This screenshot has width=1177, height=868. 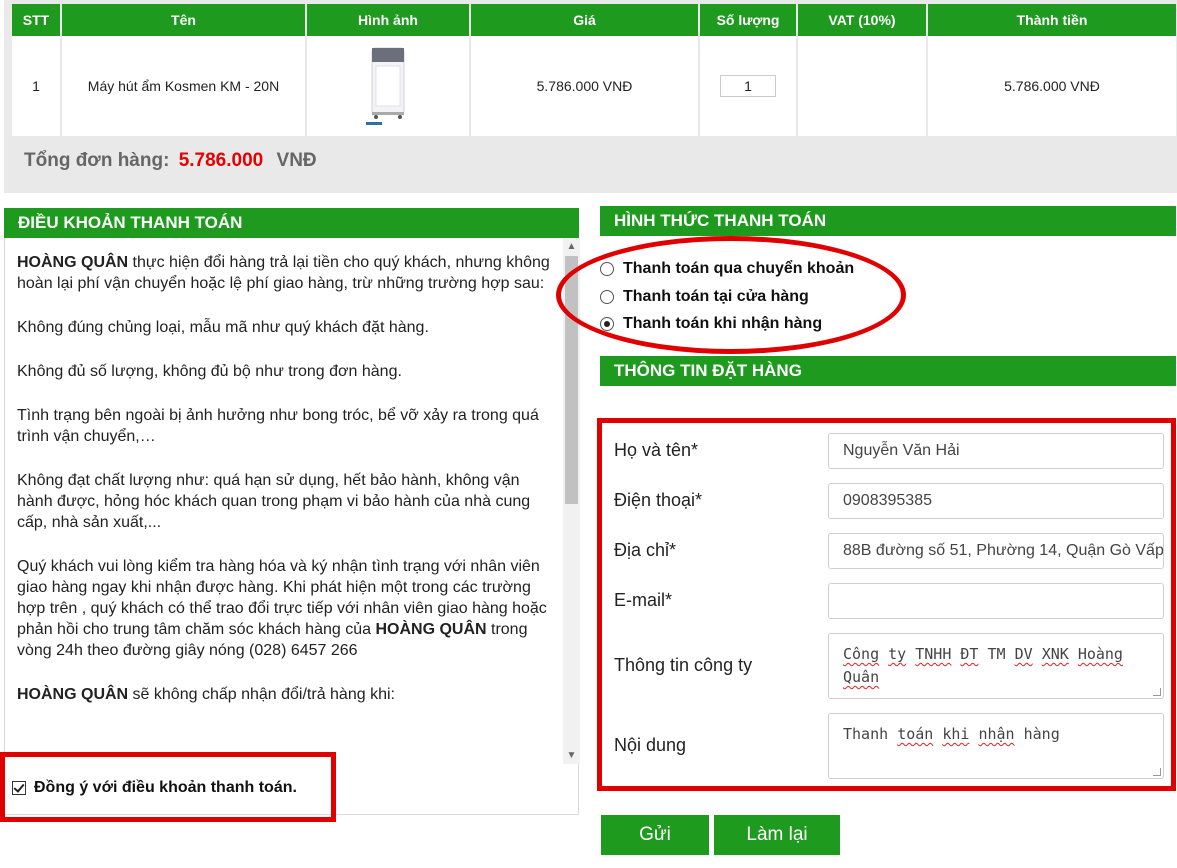 What do you see at coordinates (888, 221) in the screenshot?
I see `payment-heading: HÌNH THỨC THANH TOÁN` at bounding box center [888, 221].